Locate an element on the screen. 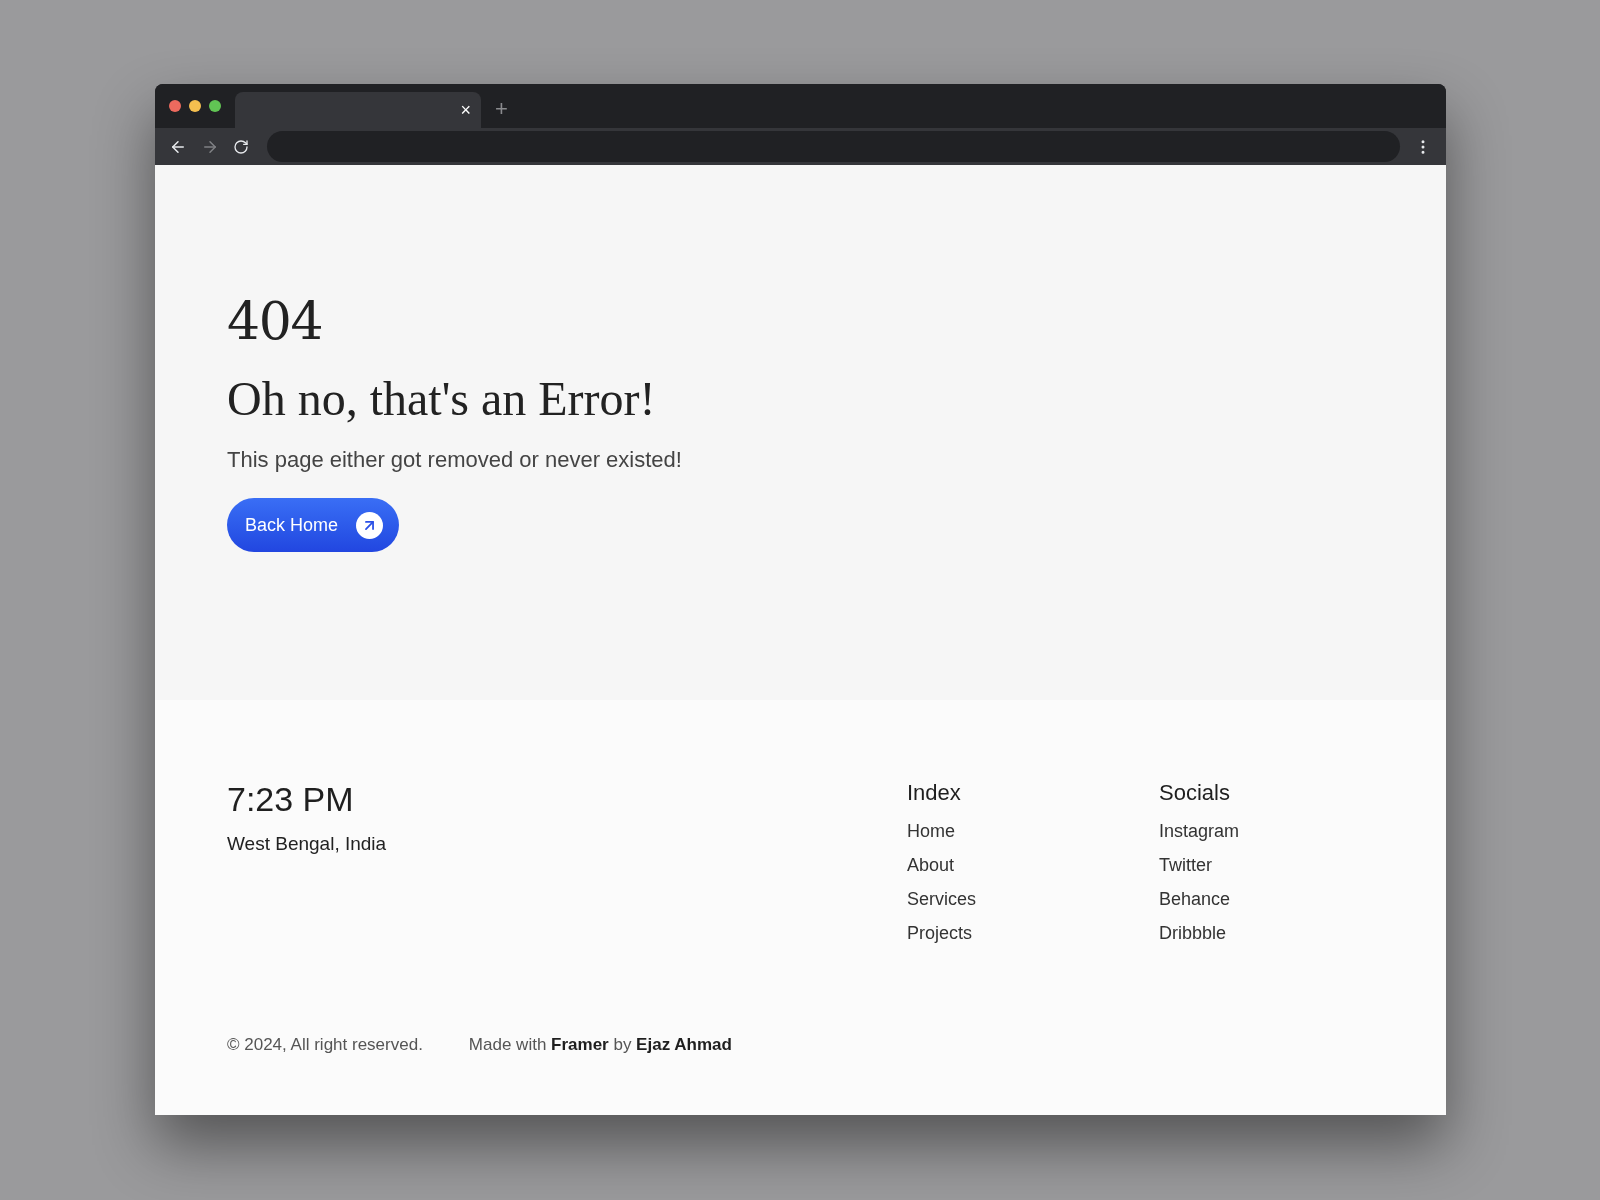 The image size is (1600, 1200). footer-link: Dribbble is located at coordinates (1193, 933).